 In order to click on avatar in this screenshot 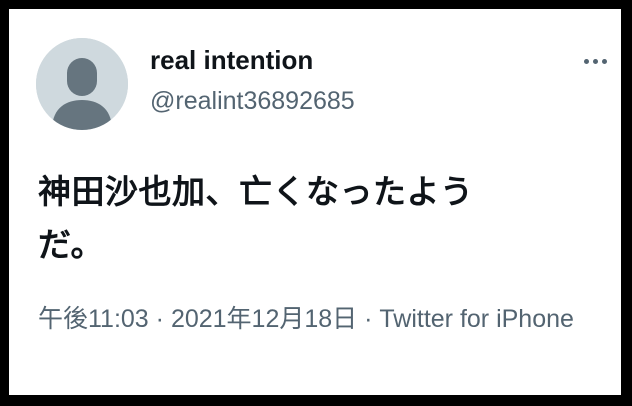, I will do `click(82, 84)`.